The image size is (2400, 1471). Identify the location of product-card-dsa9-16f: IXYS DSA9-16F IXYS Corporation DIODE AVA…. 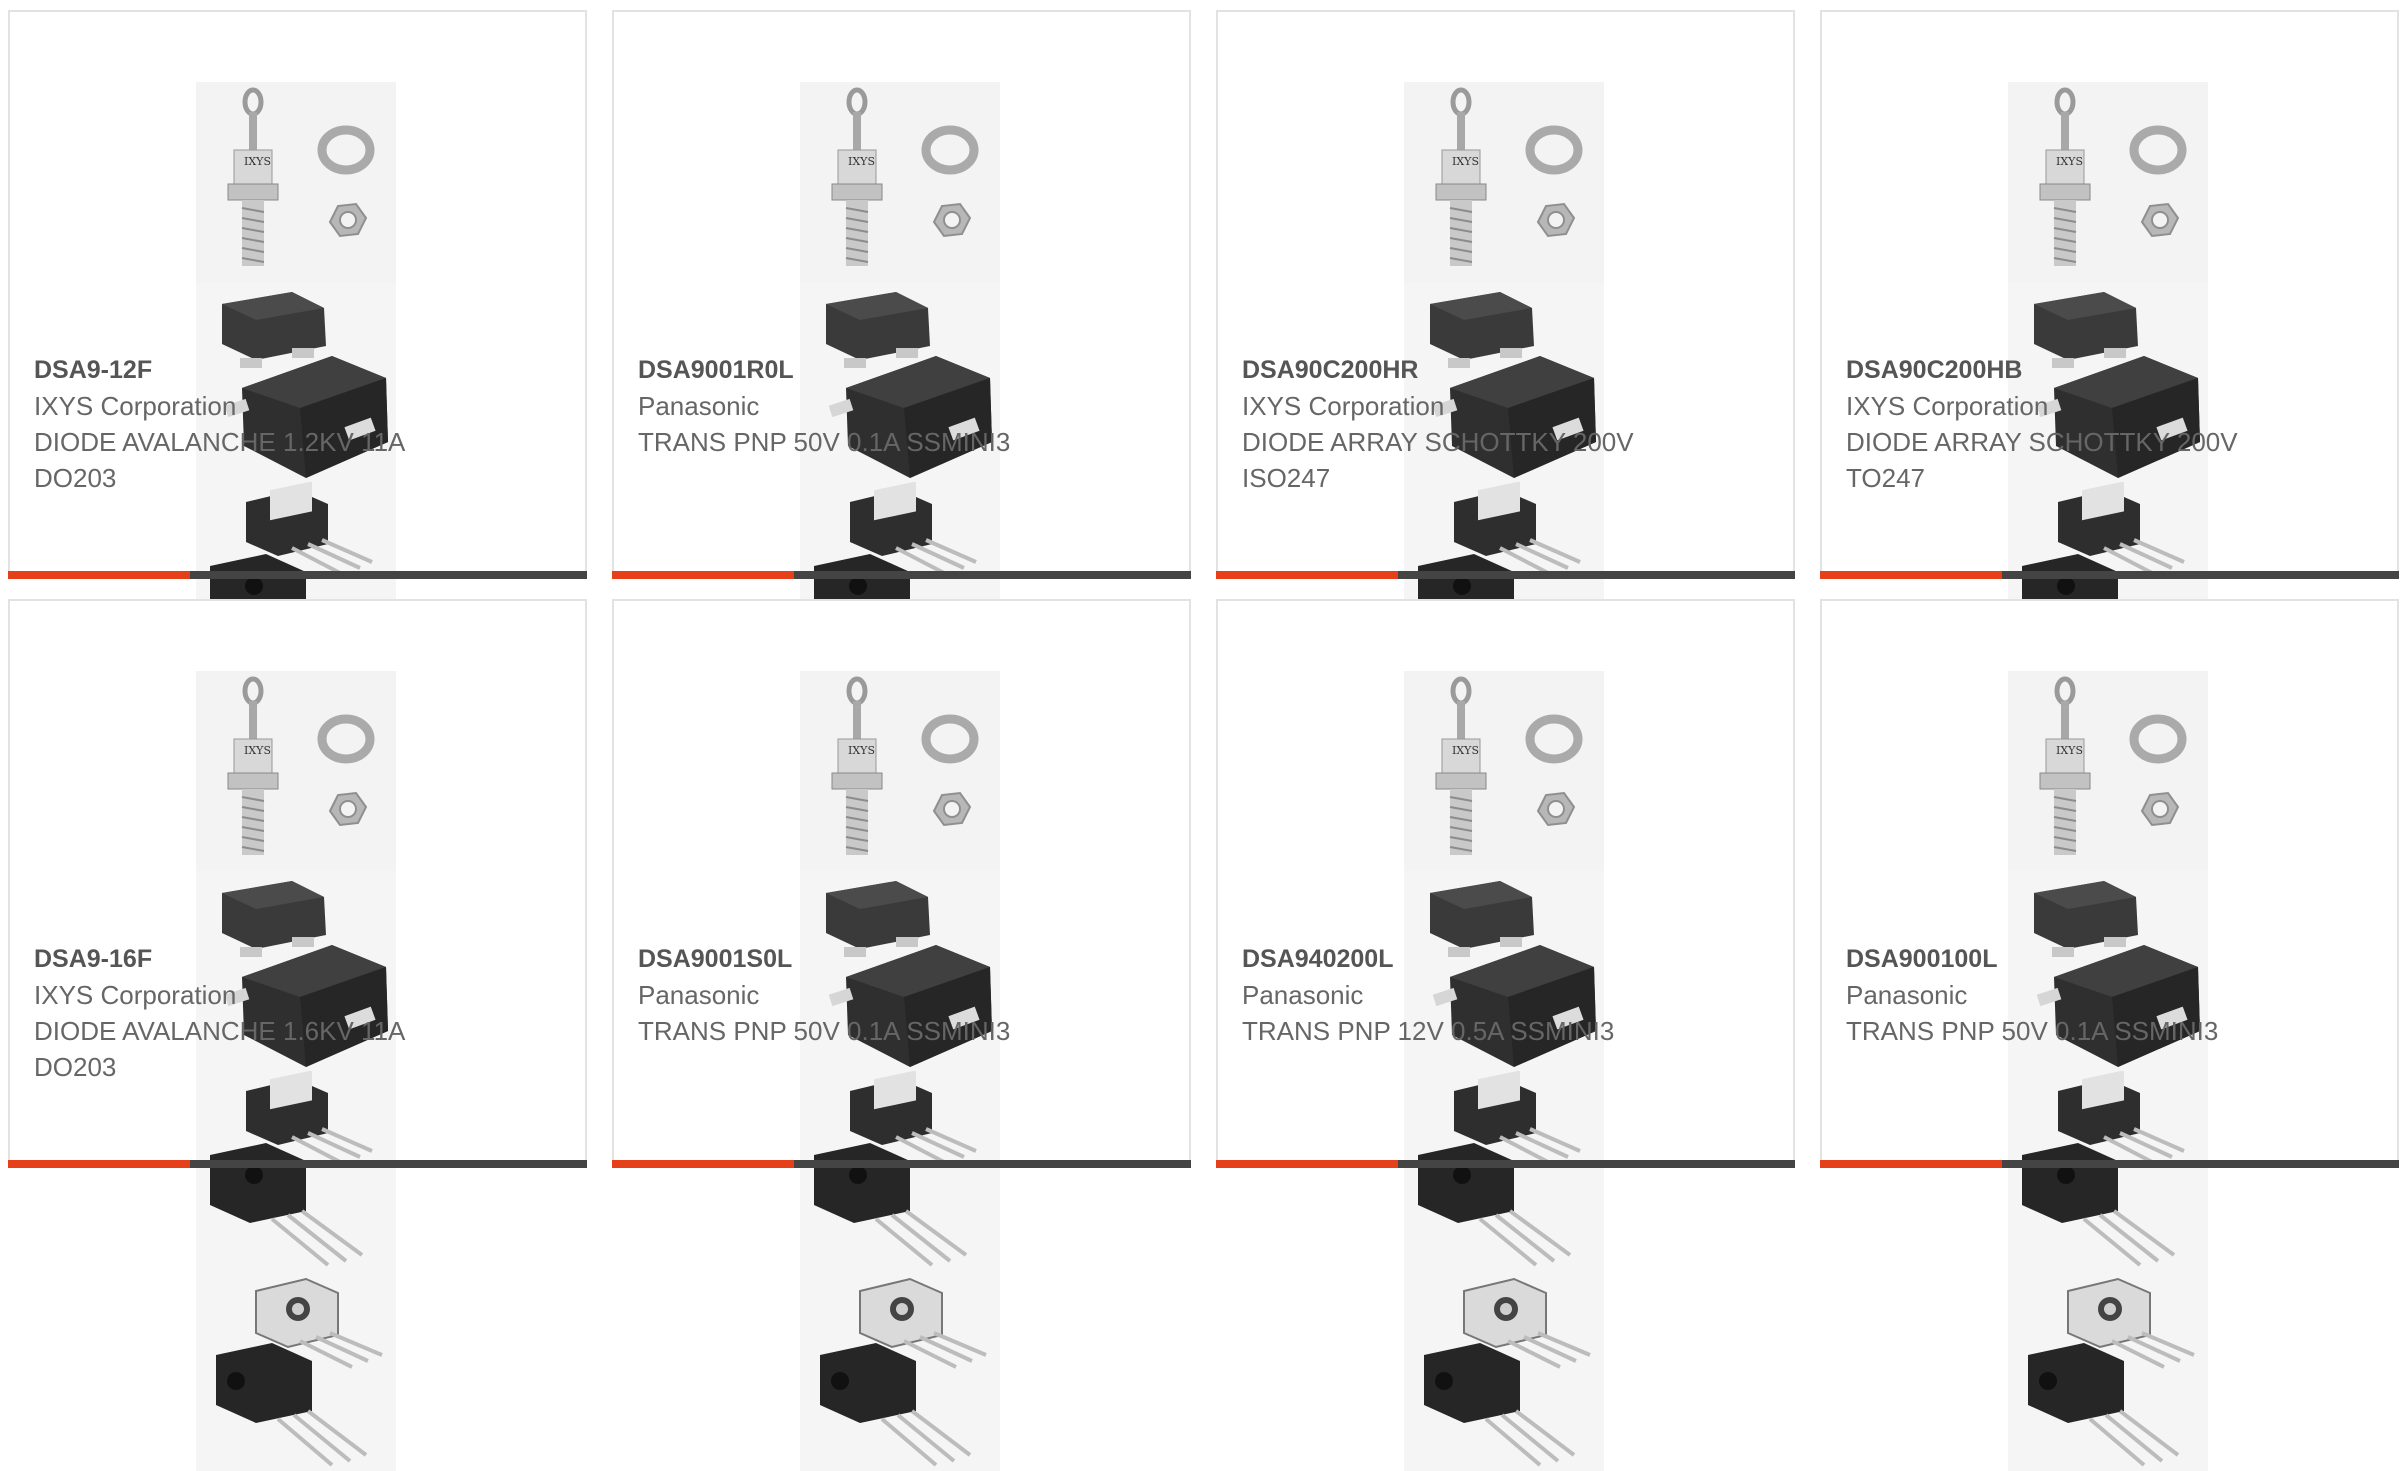
(297, 1035).